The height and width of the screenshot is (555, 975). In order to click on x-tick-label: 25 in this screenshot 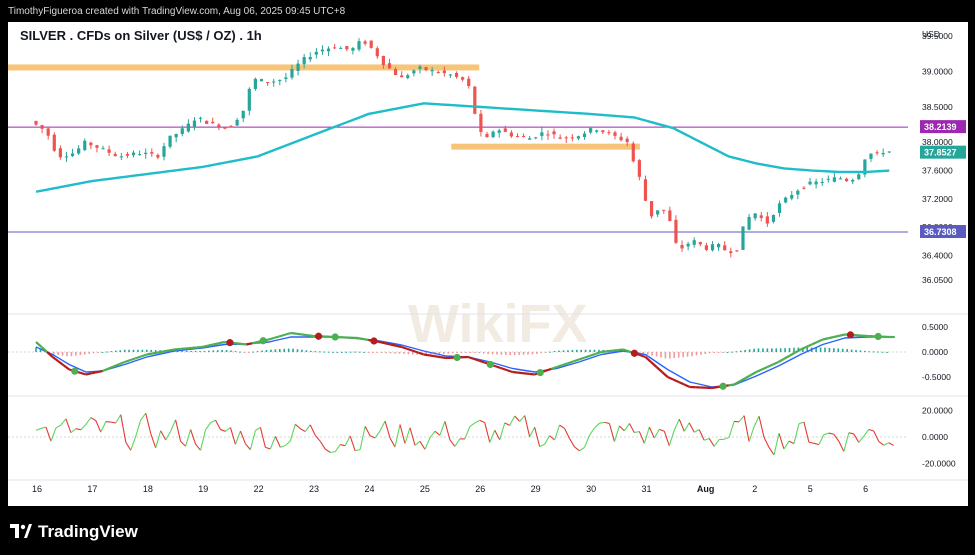, I will do `click(425, 489)`.